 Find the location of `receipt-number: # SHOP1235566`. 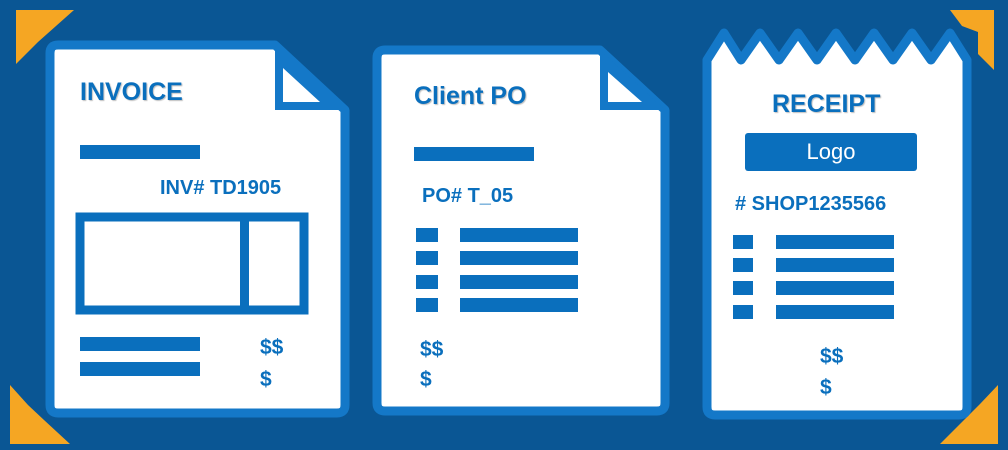

receipt-number: # SHOP1235566 is located at coordinates (811, 204).